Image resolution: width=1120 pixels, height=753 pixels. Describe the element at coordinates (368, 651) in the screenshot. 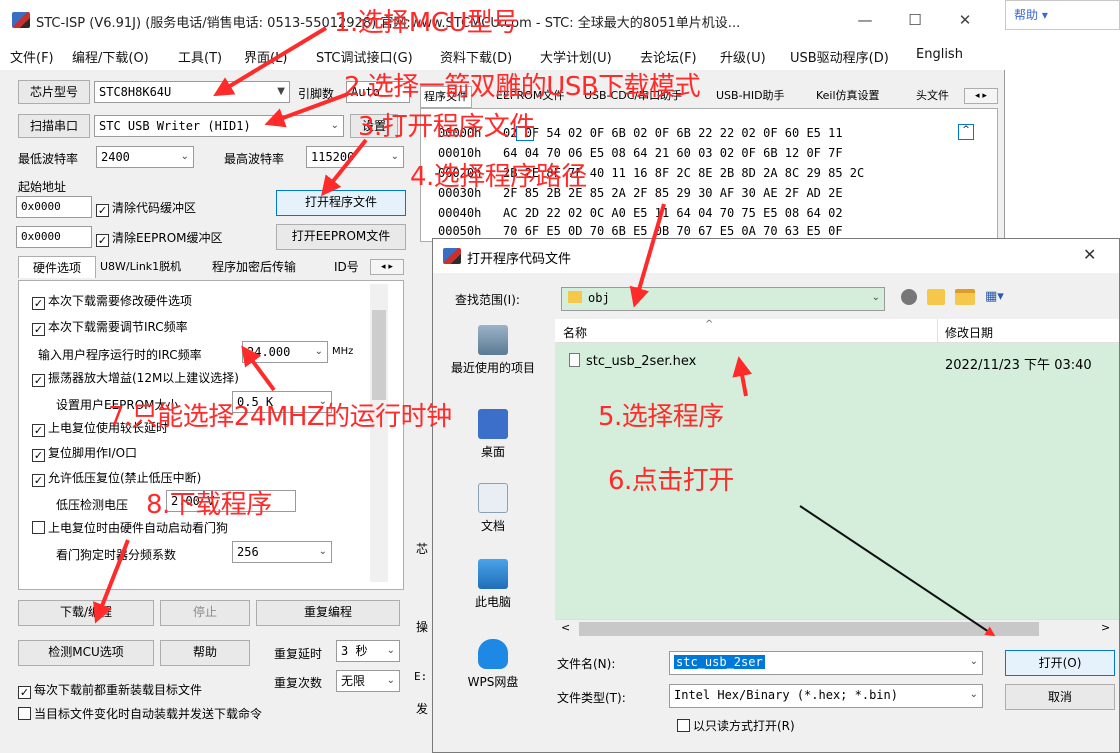

I see `repeat-delay-select: 3 秒 ⌄` at that location.